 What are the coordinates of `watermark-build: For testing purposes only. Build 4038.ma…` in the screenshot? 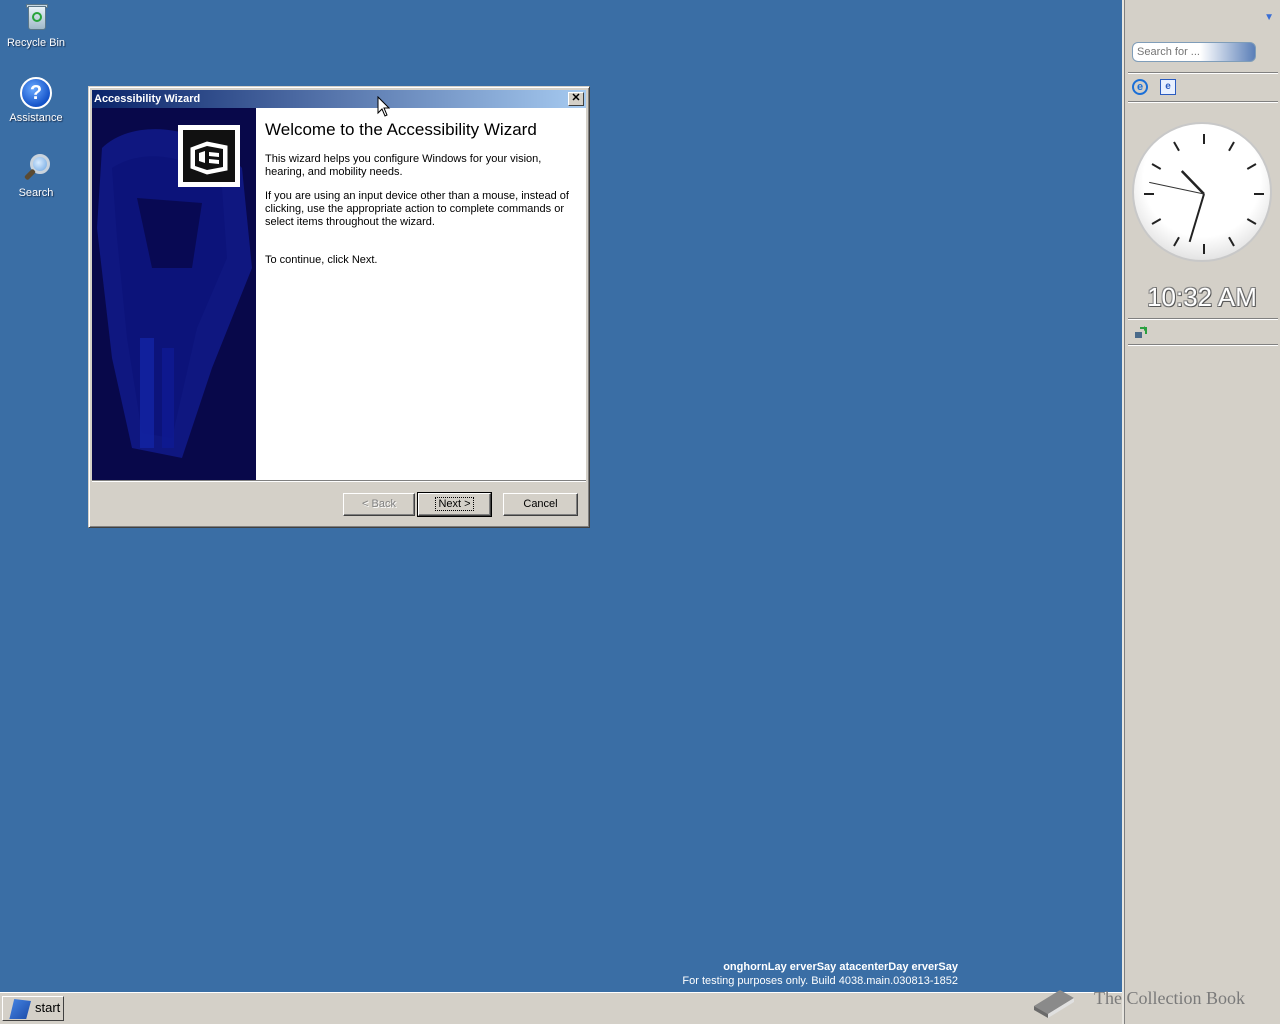 It's located at (820, 981).